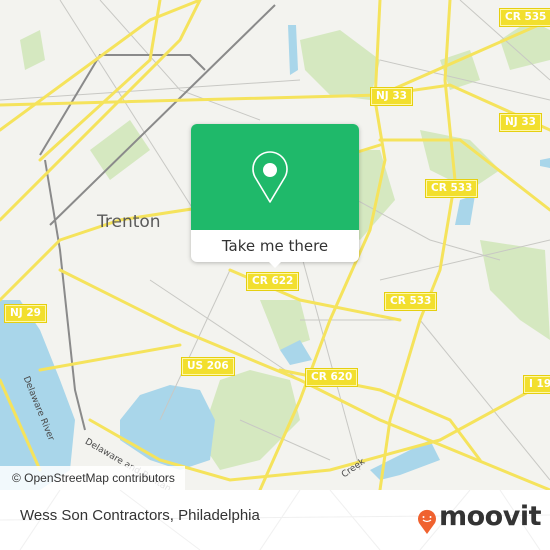  Describe the element at coordinates (427, 521) in the screenshot. I see `moovit-pin-icon` at that location.